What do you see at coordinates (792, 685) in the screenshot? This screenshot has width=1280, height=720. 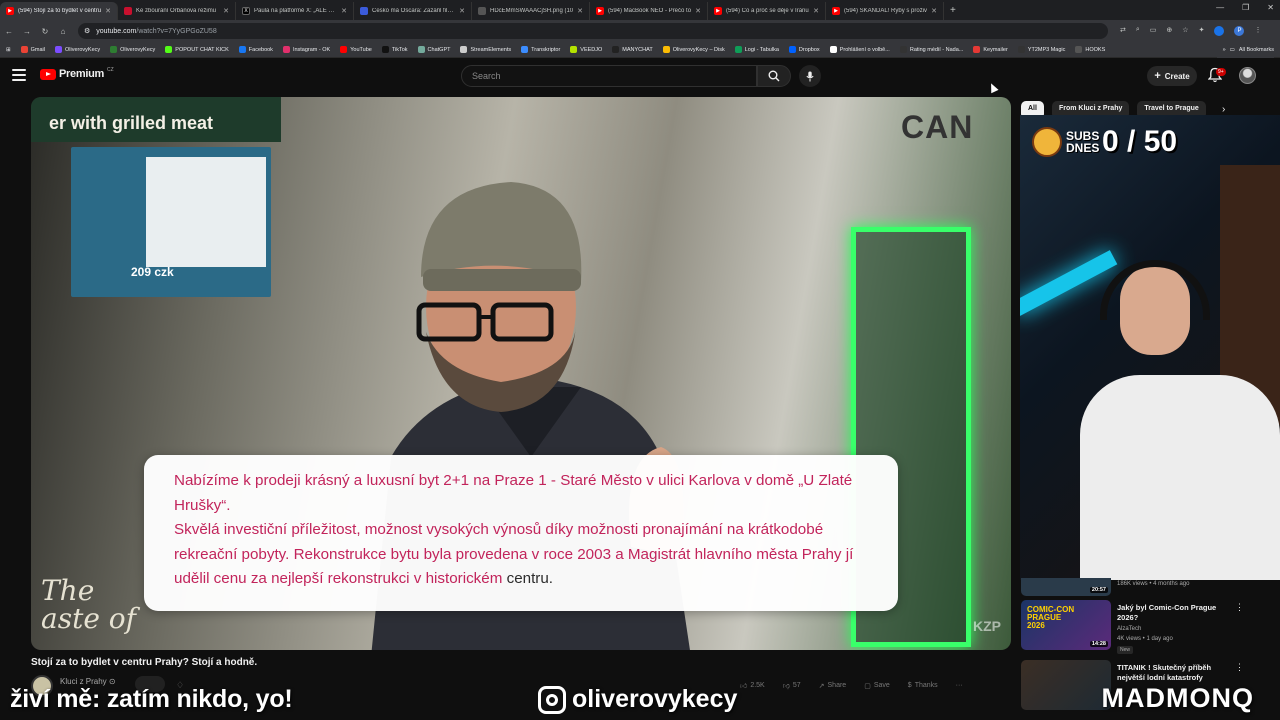 I see `dislike-button: 👎︎ 57` at bounding box center [792, 685].